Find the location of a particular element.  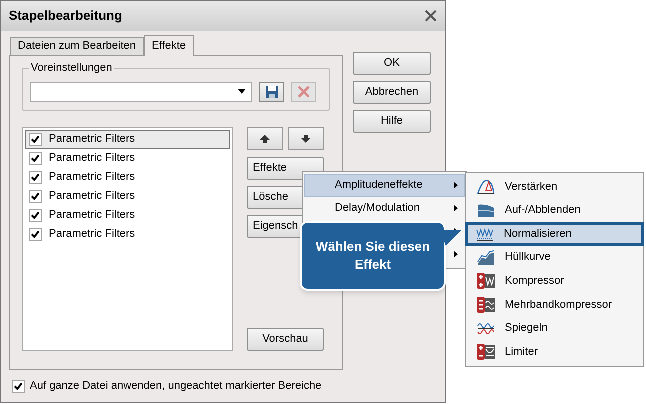

submenu-item-label: Verstärken is located at coordinates (531, 187).